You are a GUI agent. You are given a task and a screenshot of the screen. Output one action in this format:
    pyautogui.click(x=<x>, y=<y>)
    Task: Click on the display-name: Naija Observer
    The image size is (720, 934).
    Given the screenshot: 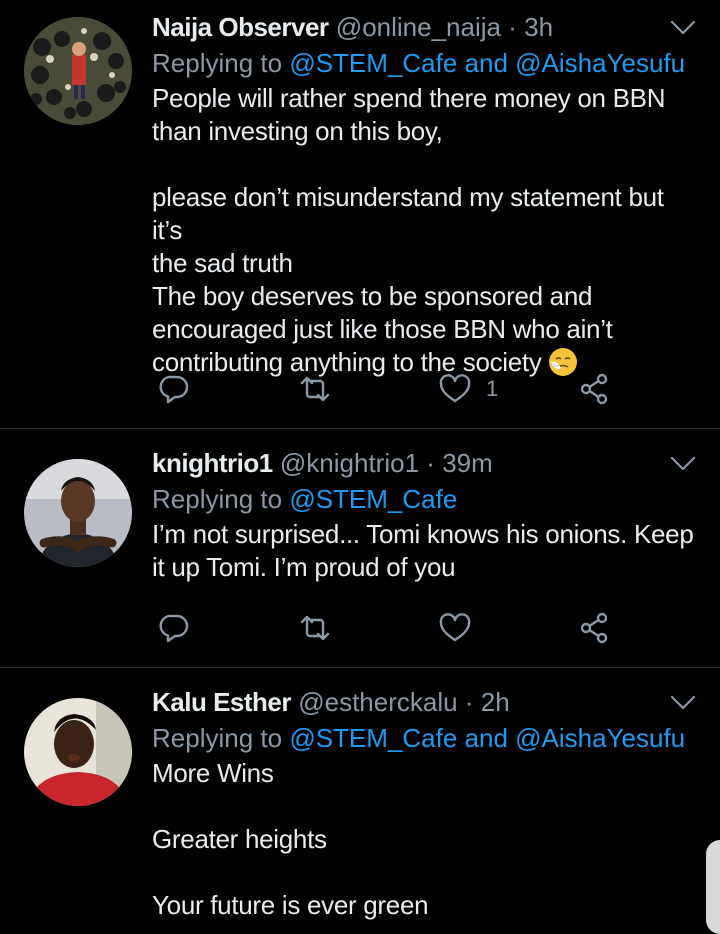 What is the action you would take?
    pyautogui.click(x=240, y=27)
    